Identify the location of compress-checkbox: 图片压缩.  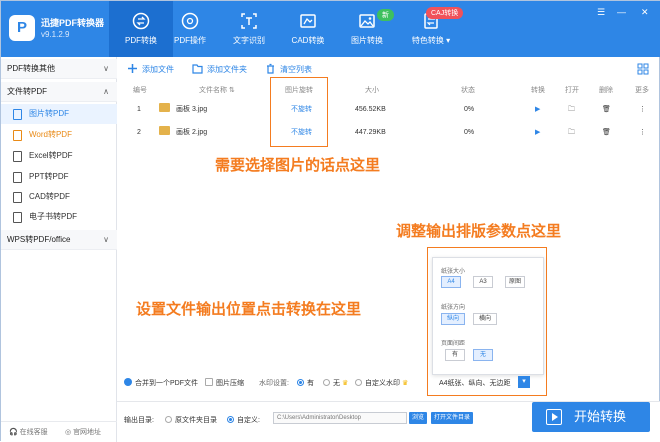
(224, 383).